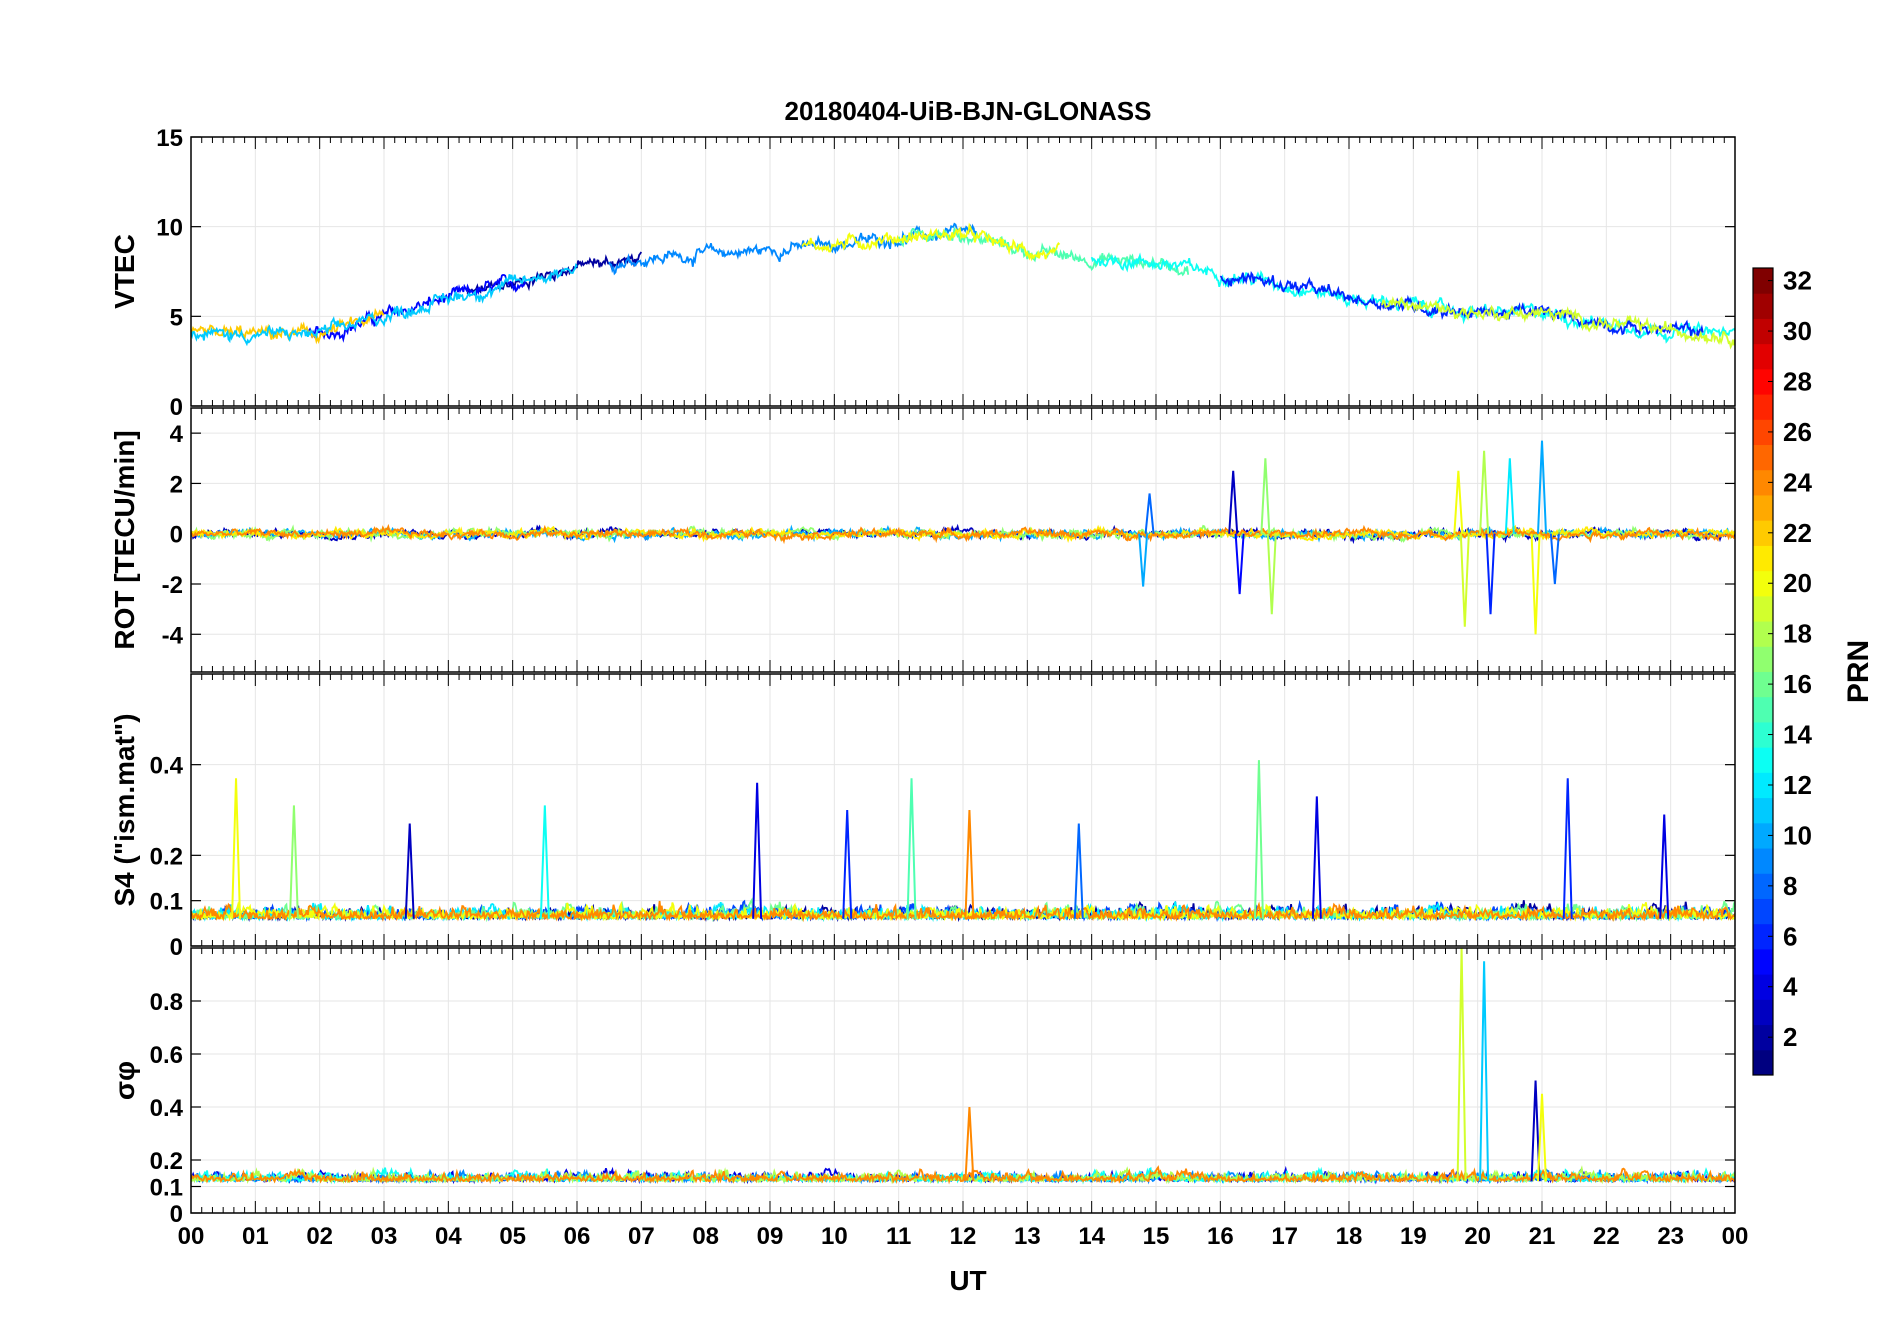 This screenshot has width=1902, height=1330. Describe the element at coordinates (1797, 835) in the screenshot. I see `colorbar-tick-label: 10` at that location.